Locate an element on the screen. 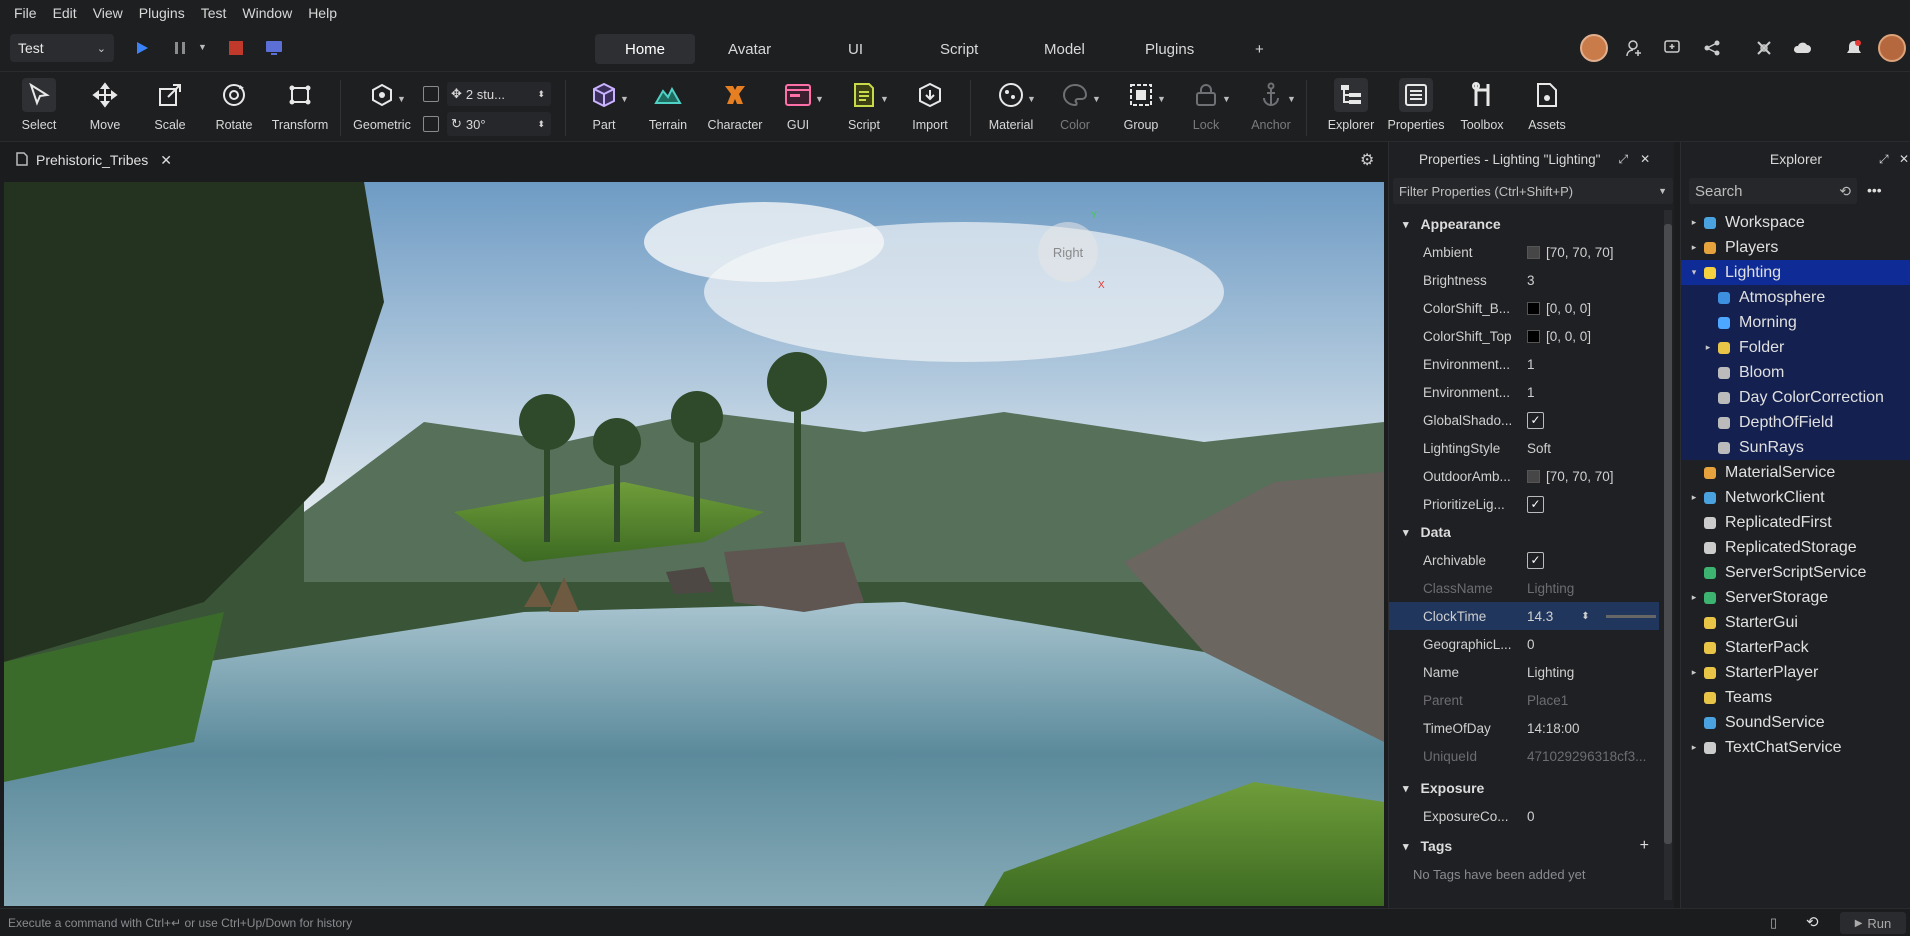 The width and height of the screenshot is (1910, 936). tab-home: Home is located at coordinates (645, 49).